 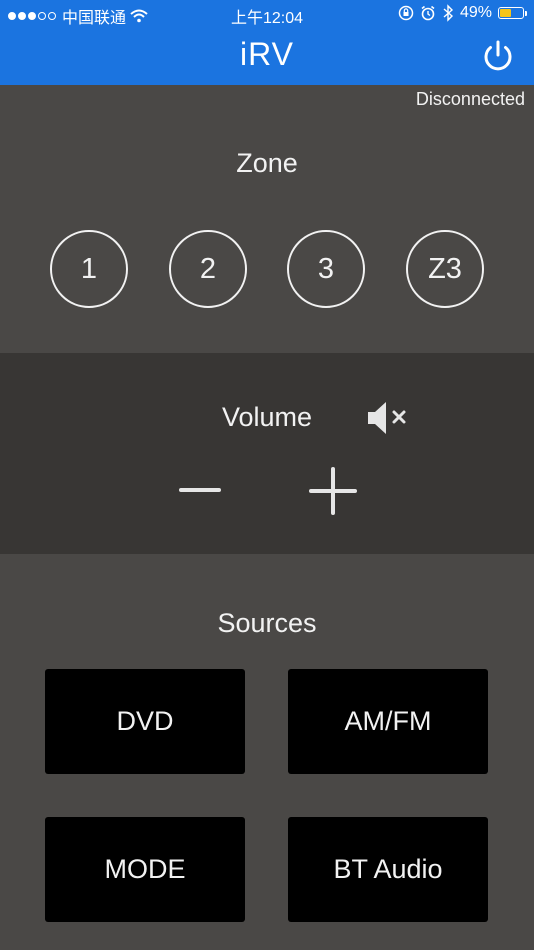 What do you see at coordinates (505, 13) in the screenshot?
I see `battery-fill` at bounding box center [505, 13].